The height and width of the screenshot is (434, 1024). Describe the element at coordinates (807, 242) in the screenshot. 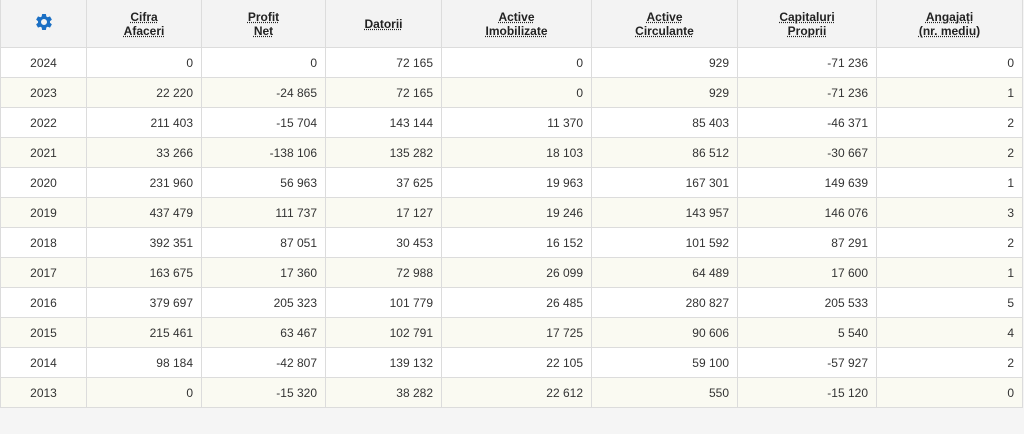

I see `value-cell: 87 291` at that location.